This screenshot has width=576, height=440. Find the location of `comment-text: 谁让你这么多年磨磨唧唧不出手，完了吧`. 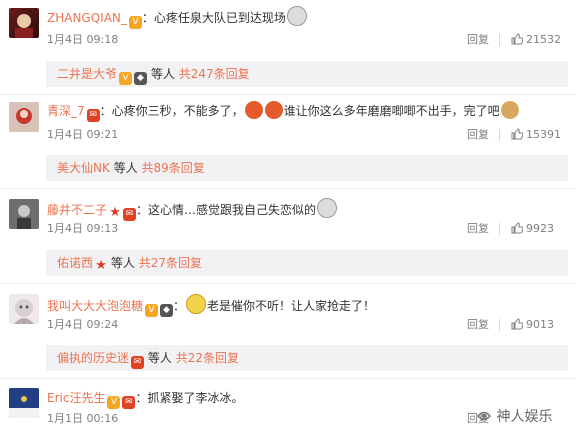

comment-text: 谁让你这么多年磨磨唧唧不出手，完了吧 is located at coordinates (391, 111).